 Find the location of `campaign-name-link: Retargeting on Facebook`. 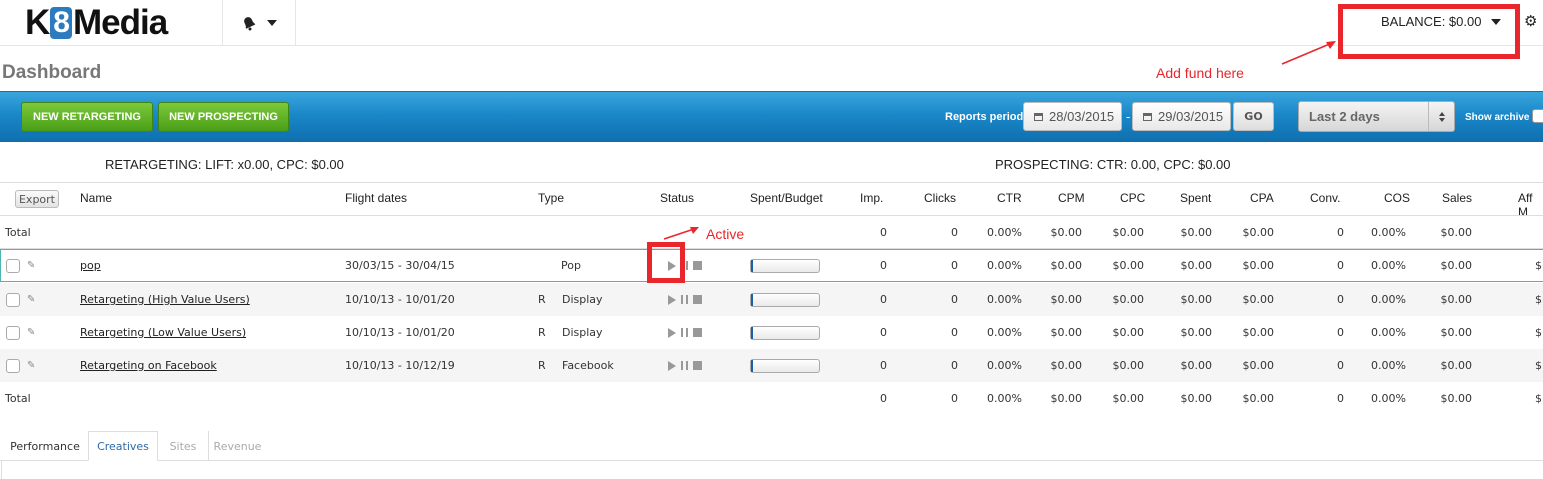

campaign-name-link: Retargeting on Facebook is located at coordinates (148, 365).